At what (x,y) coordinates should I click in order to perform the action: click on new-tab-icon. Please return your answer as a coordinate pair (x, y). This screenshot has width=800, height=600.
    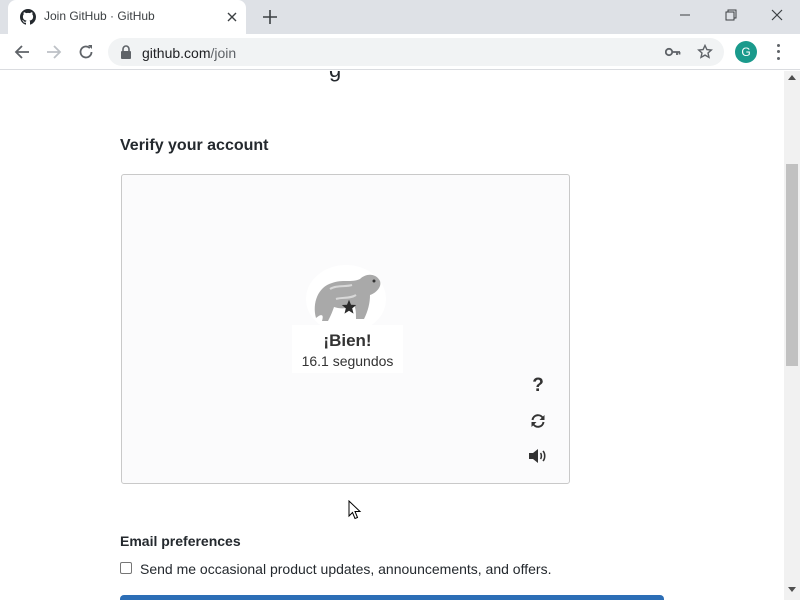
    Looking at the image, I should click on (270, 17).